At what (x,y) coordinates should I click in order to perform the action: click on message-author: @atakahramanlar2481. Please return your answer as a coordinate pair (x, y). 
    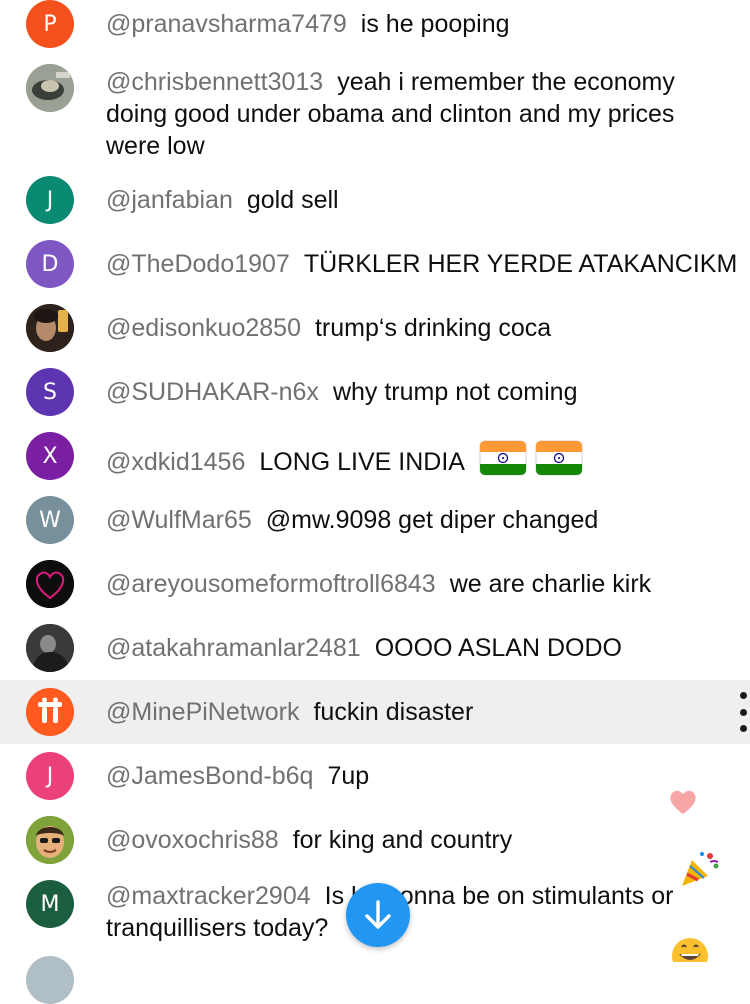
    Looking at the image, I should click on (233, 648).